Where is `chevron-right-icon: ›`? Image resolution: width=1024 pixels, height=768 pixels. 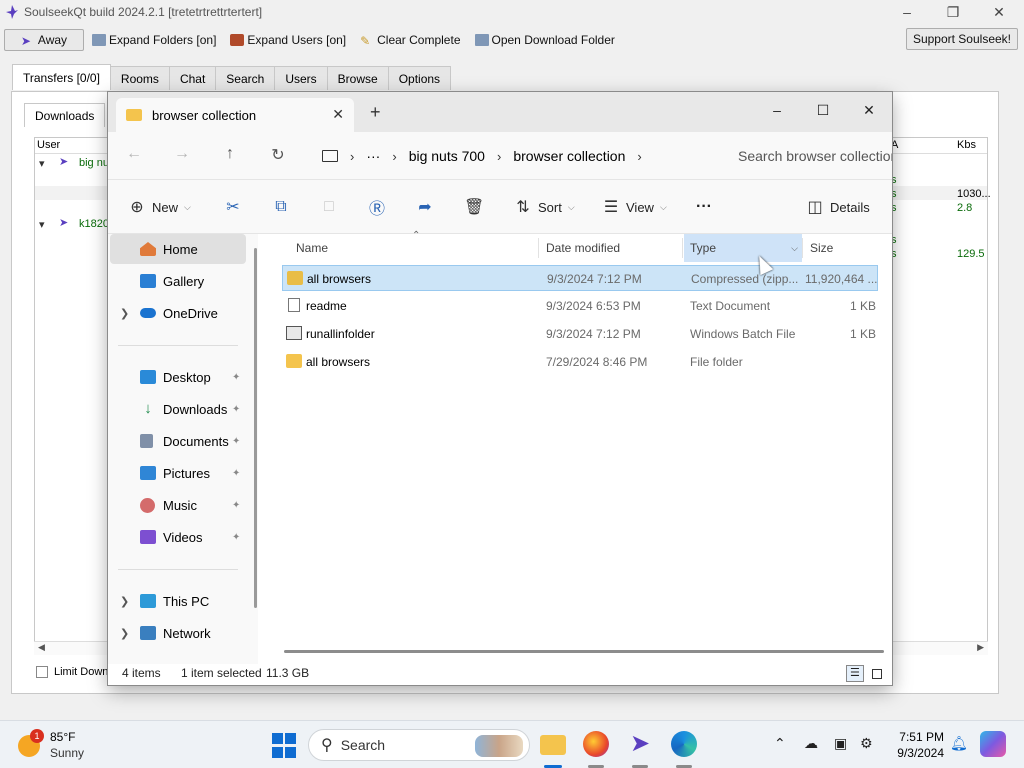 chevron-right-icon: › is located at coordinates (639, 156).